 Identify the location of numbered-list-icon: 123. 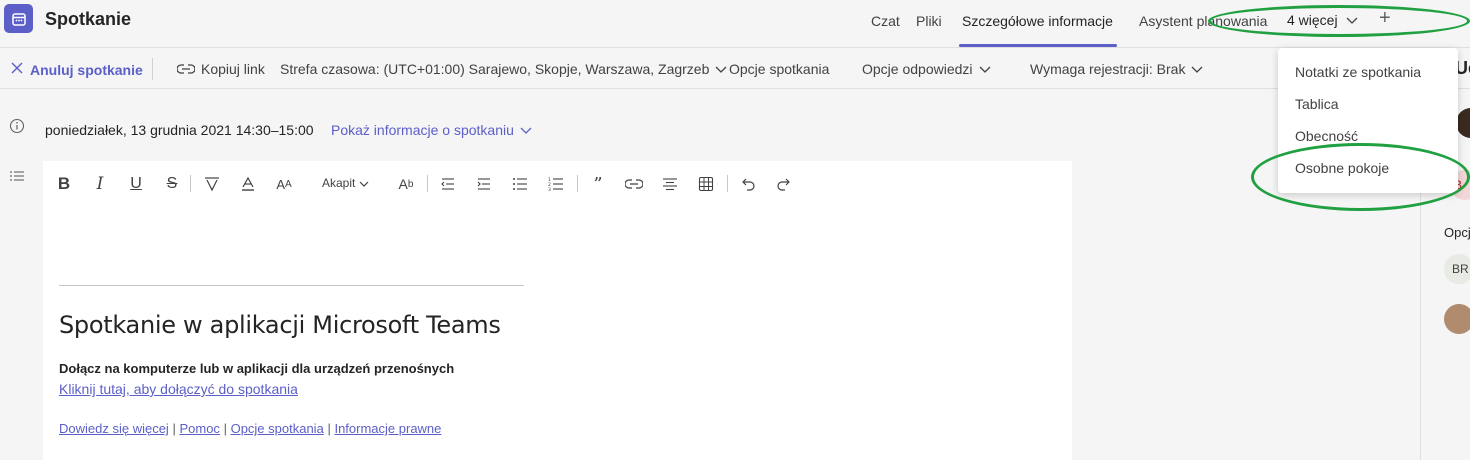
(556, 184).